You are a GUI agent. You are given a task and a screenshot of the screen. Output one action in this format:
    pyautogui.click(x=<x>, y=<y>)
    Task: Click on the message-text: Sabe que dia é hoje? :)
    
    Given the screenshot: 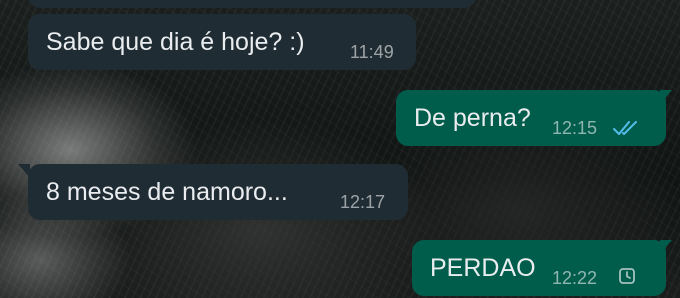 What is the action you would take?
    pyautogui.click(x=175, y=42)
    